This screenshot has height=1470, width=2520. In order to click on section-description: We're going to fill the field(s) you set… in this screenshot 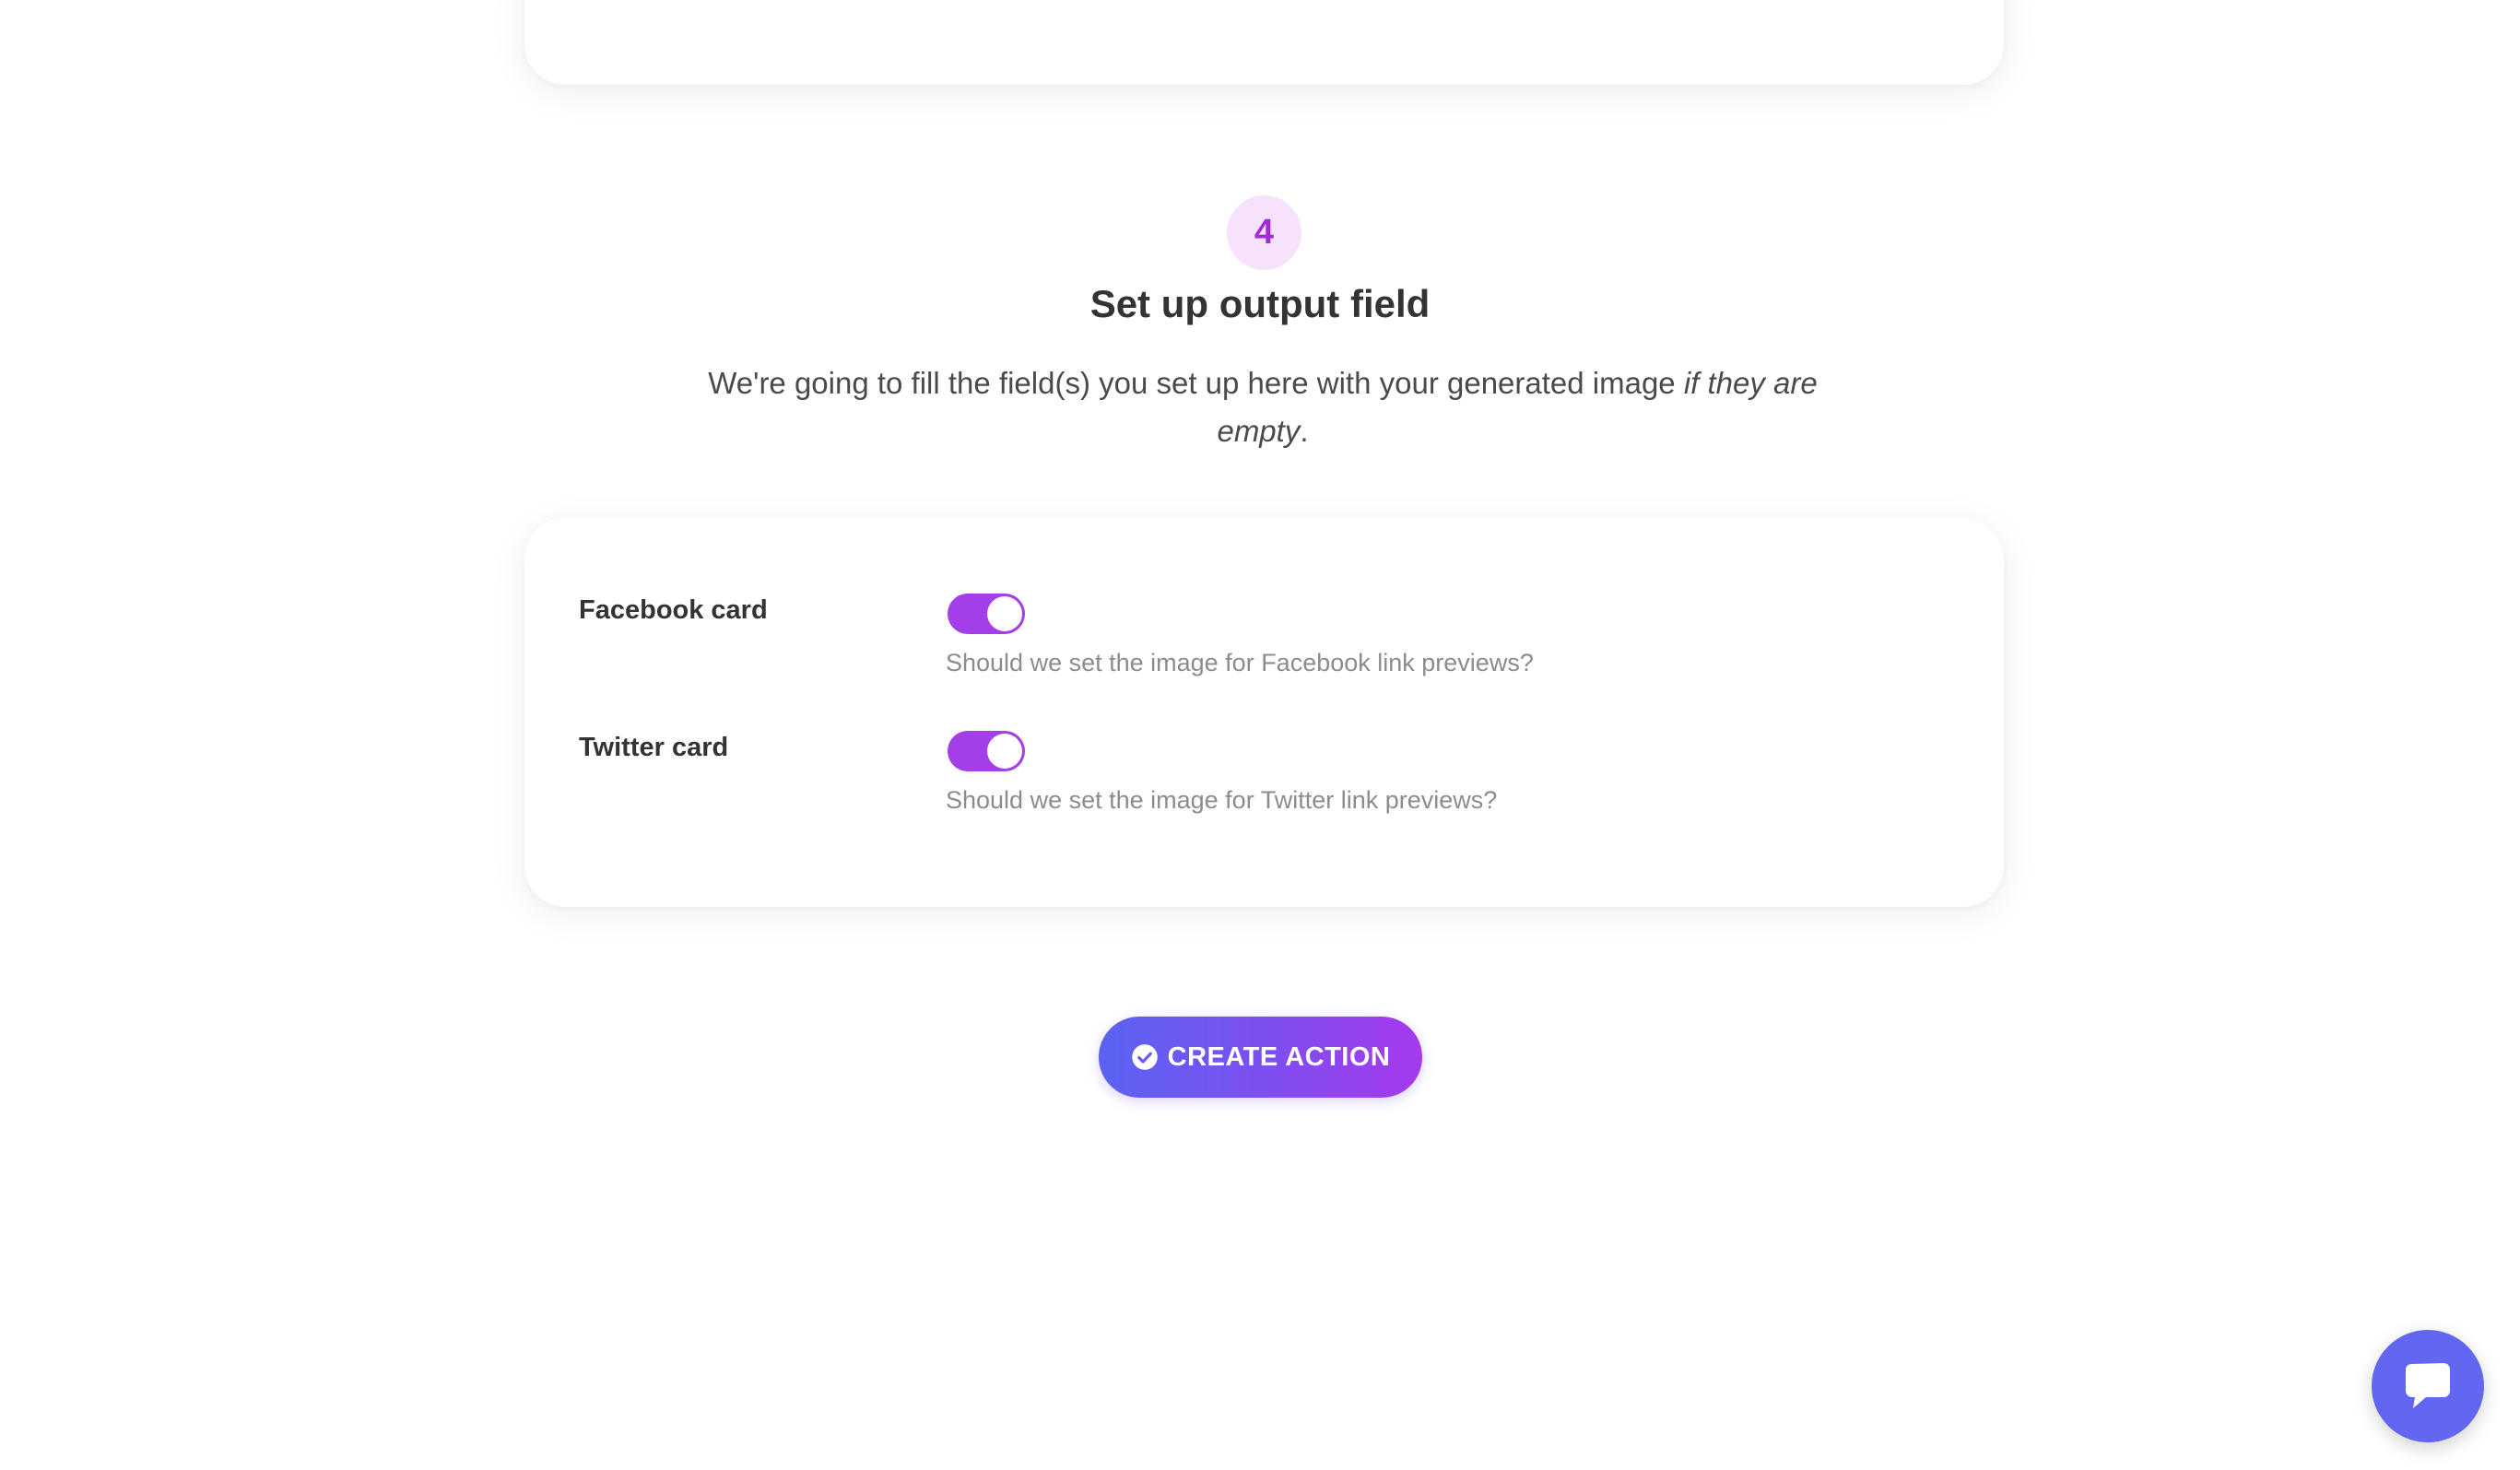, I will do `click(1263, 407)`.